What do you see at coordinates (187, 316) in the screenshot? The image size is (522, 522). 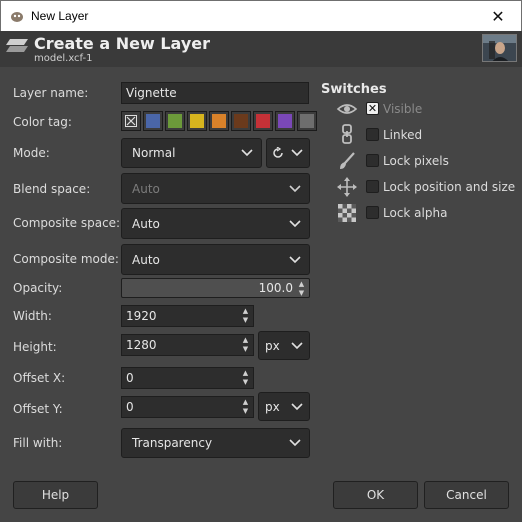 I see `width-input: 1920 ▲ ▼` at bounding box center [187, 316].